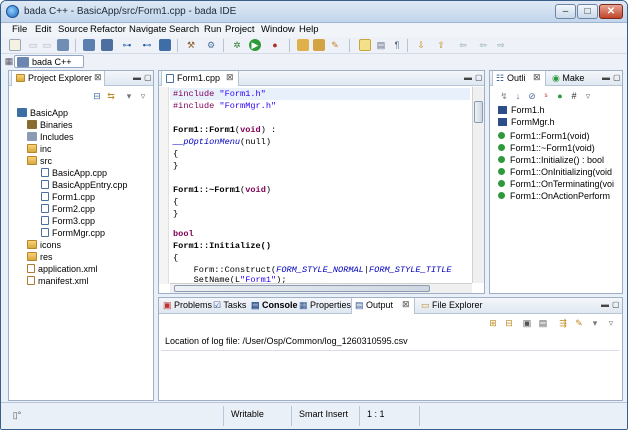 The image size is (628, 430). Describe the element at coordinates (504, 96) in the screenshot. I see `sort-icon: ↯` at that location.